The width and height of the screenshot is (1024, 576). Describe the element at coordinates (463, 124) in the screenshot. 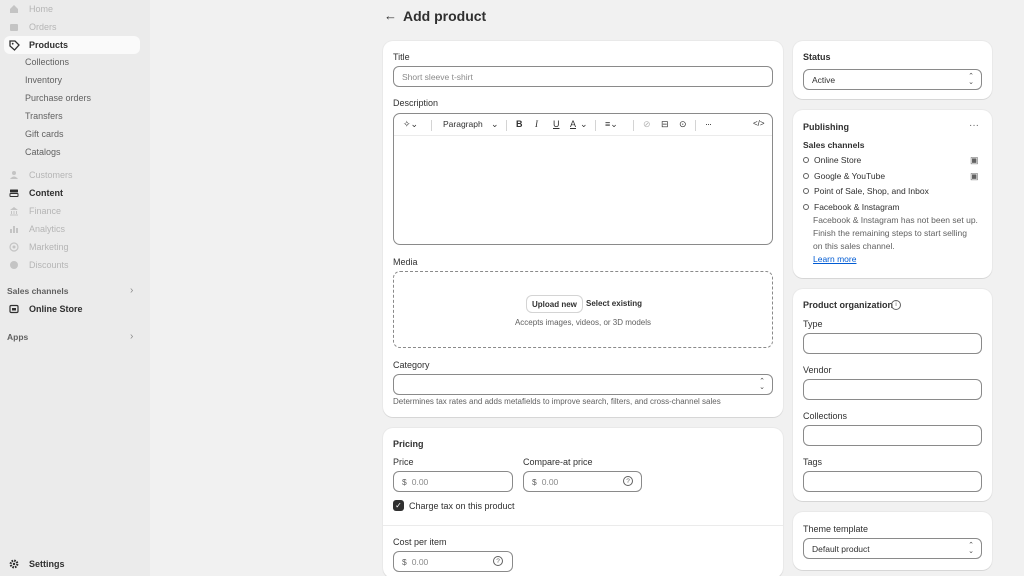

I see `paragraph-select: Paragraph` at that location.